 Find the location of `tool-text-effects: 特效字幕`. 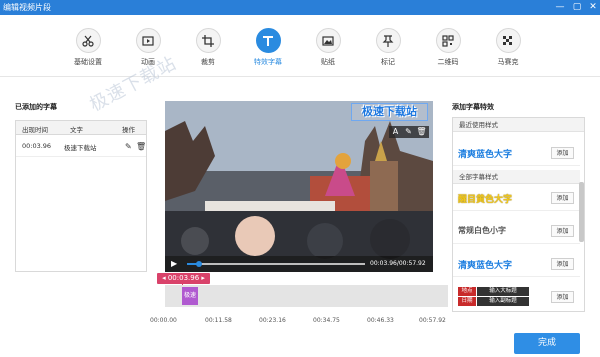

tool-text-effects: 特效字幕 is located at coordinates (268, 47).